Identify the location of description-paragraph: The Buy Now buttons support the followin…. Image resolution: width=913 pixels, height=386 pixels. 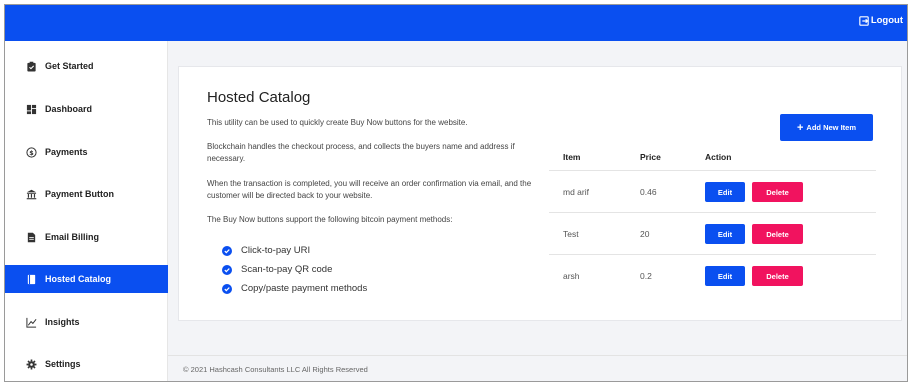
(330, 219).